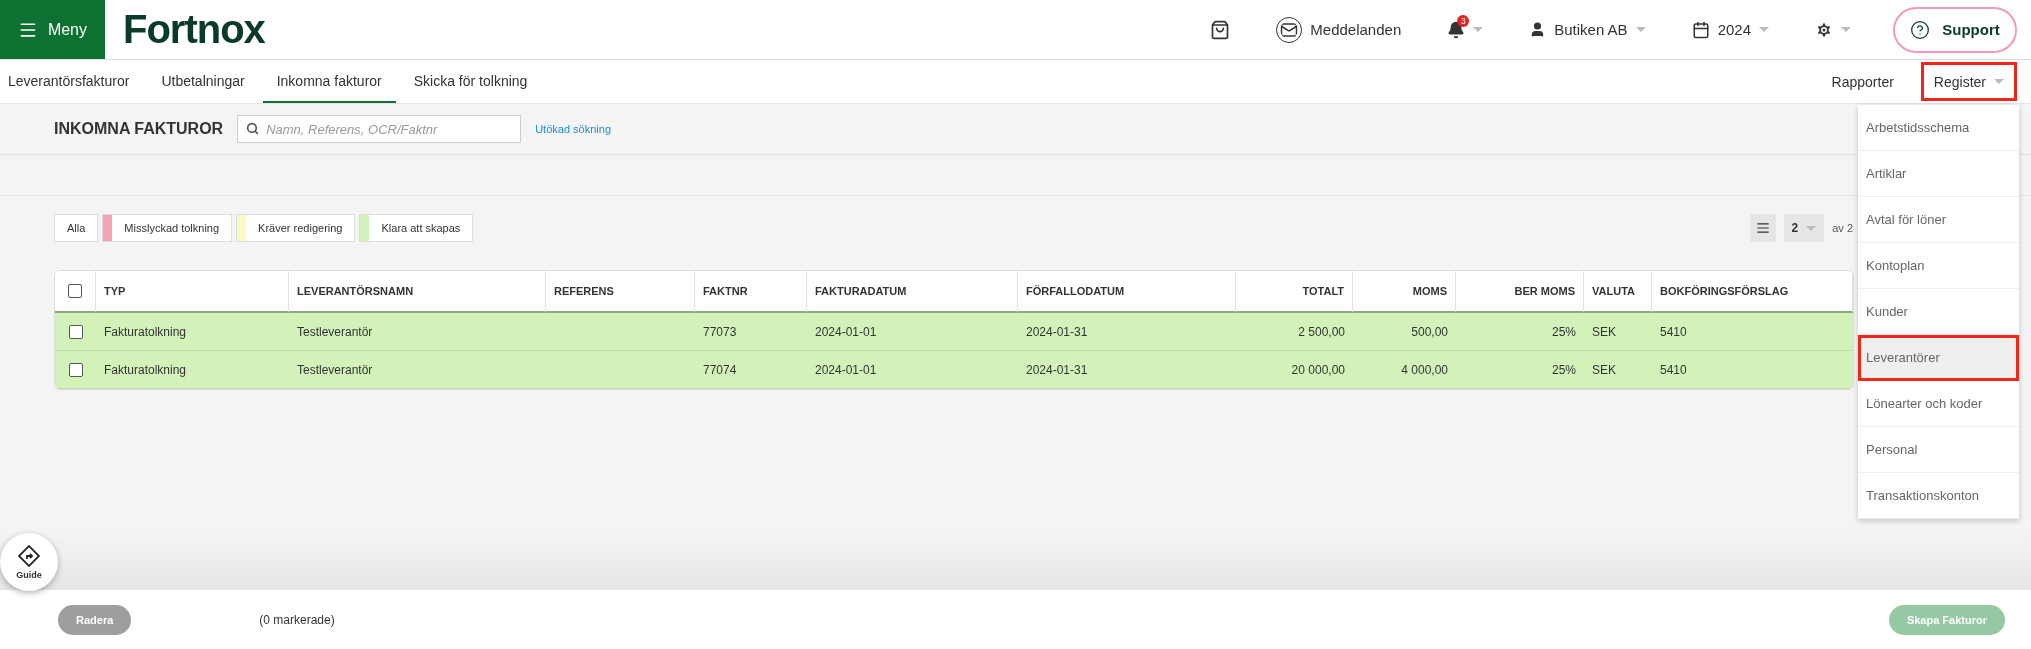 The image size is (2031, 649). I want to click on messages-button: Meddelanden, so click(1339, 29).